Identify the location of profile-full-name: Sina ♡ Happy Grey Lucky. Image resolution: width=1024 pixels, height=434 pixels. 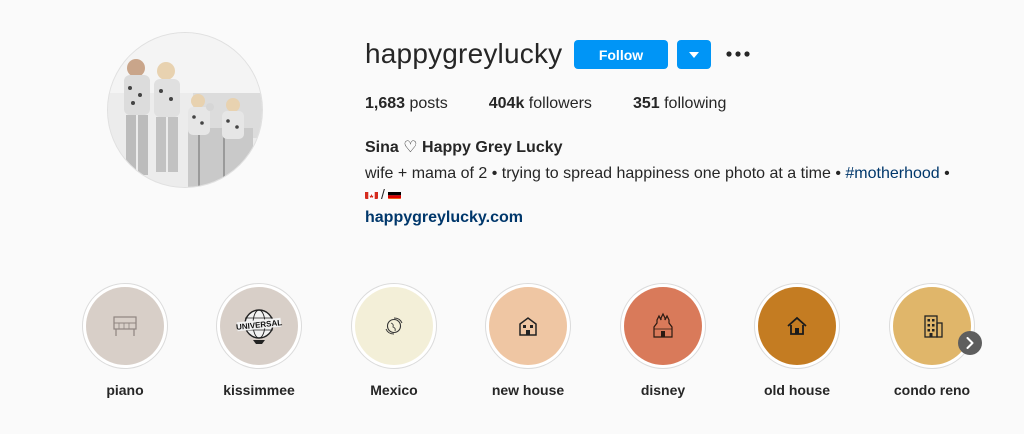
(464, 147).